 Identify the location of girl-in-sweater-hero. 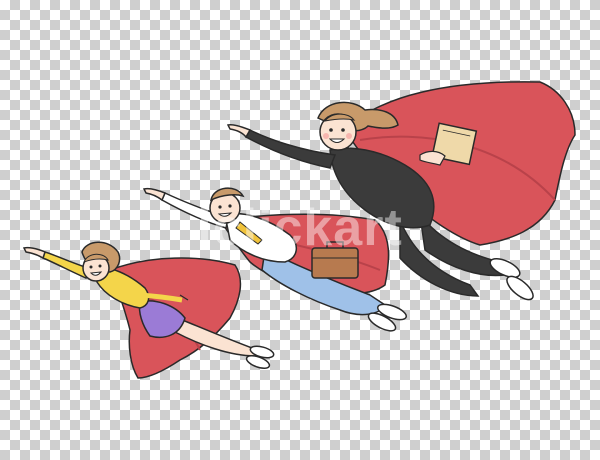
(148, 310).